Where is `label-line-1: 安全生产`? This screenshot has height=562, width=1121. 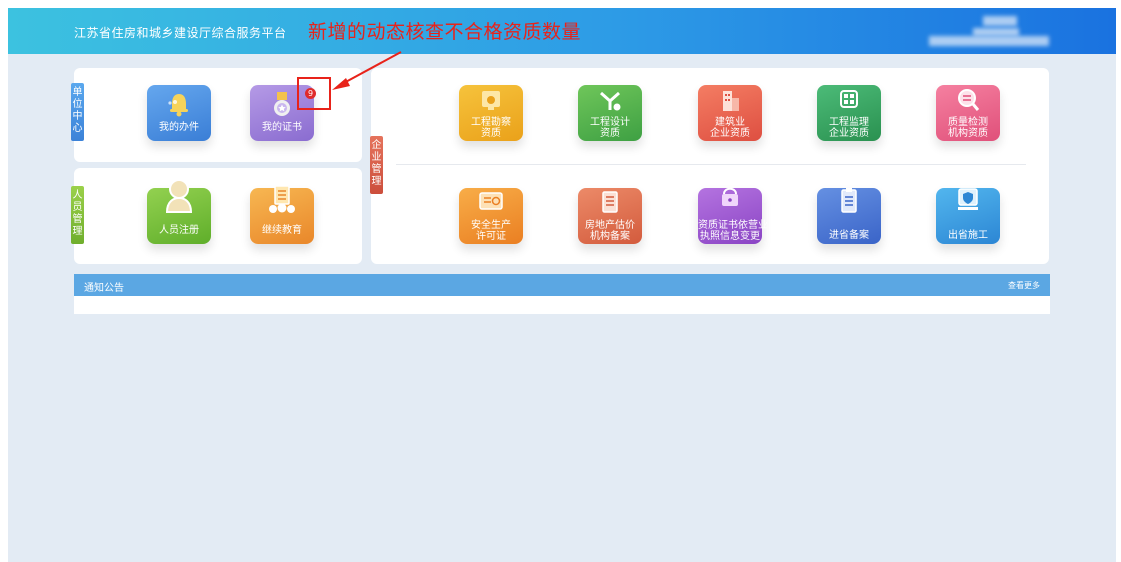
label-line-1: 安全生产 is located at coordinates (491, 225).